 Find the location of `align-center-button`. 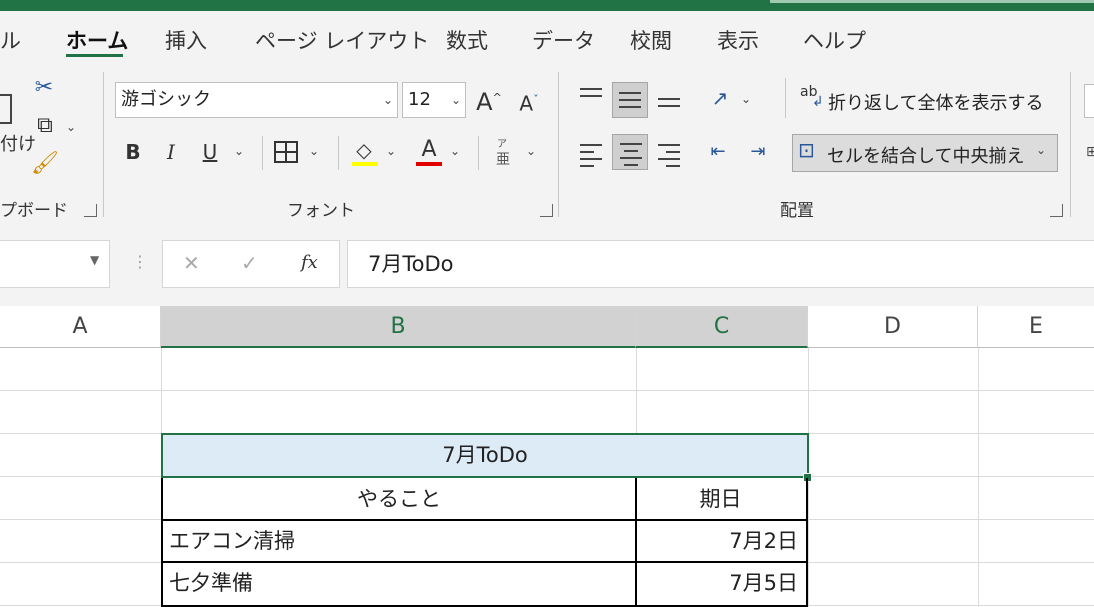

align-center-button is located at coordinates (630, 152).